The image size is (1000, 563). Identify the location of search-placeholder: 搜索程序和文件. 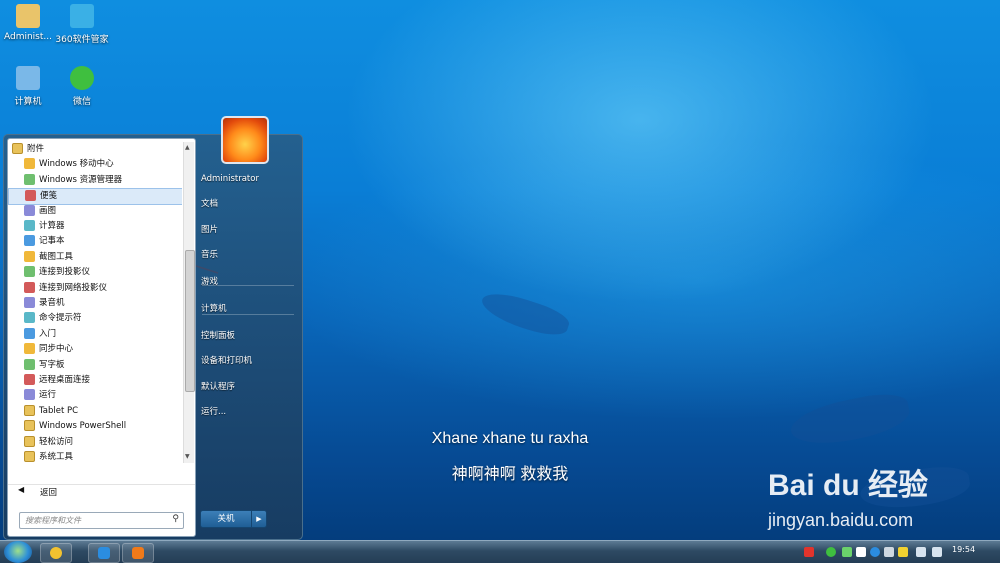
(53, 520).